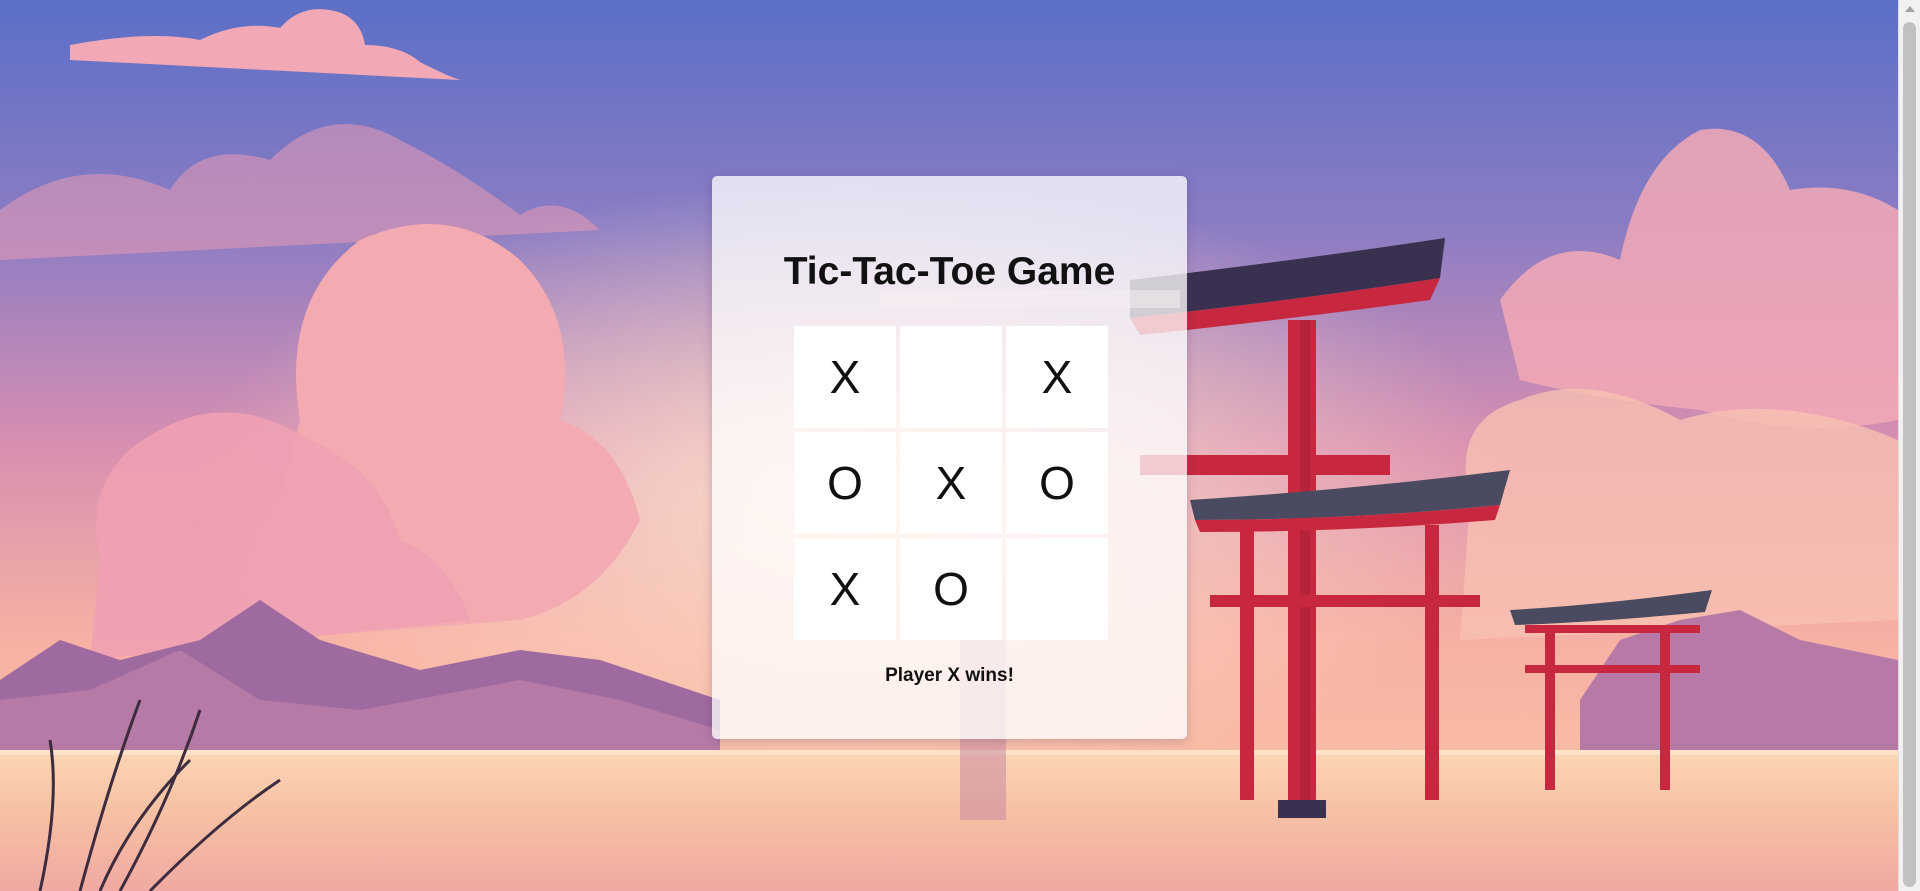 The image size is (1920, 891). I want to click on board-cell-r1c3: X, so click(1057, 377).